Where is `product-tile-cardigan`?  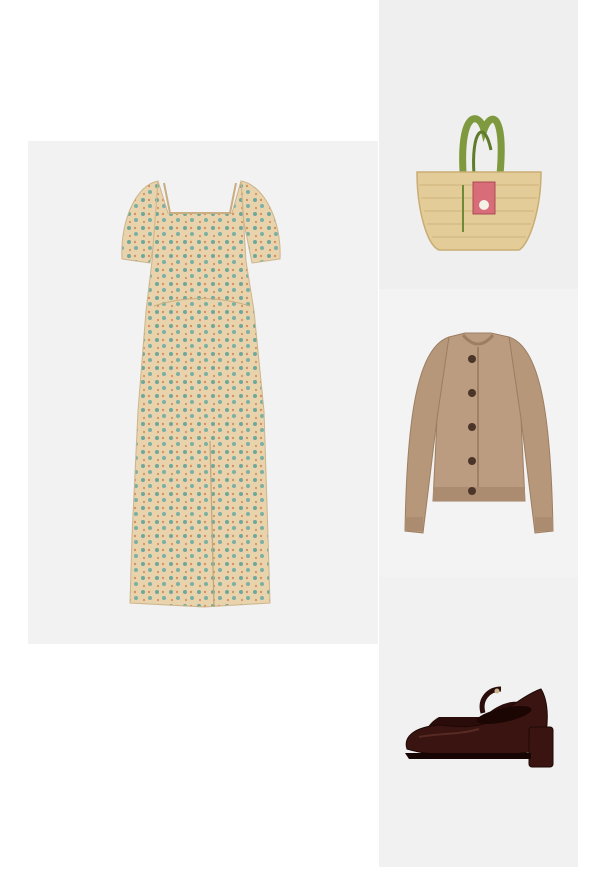 product-tile-cardigan is located at coordinates (478, 433).